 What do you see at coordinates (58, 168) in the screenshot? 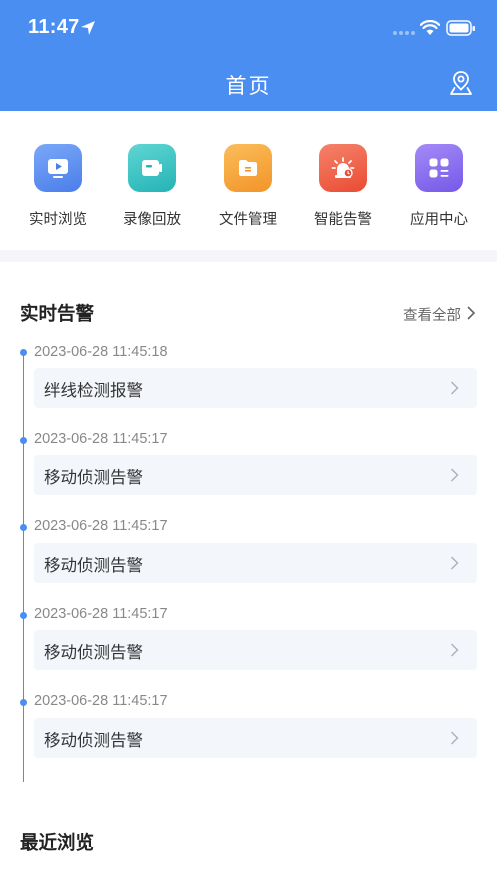
I see `play-video-icon` at bounding box center [58, 168].